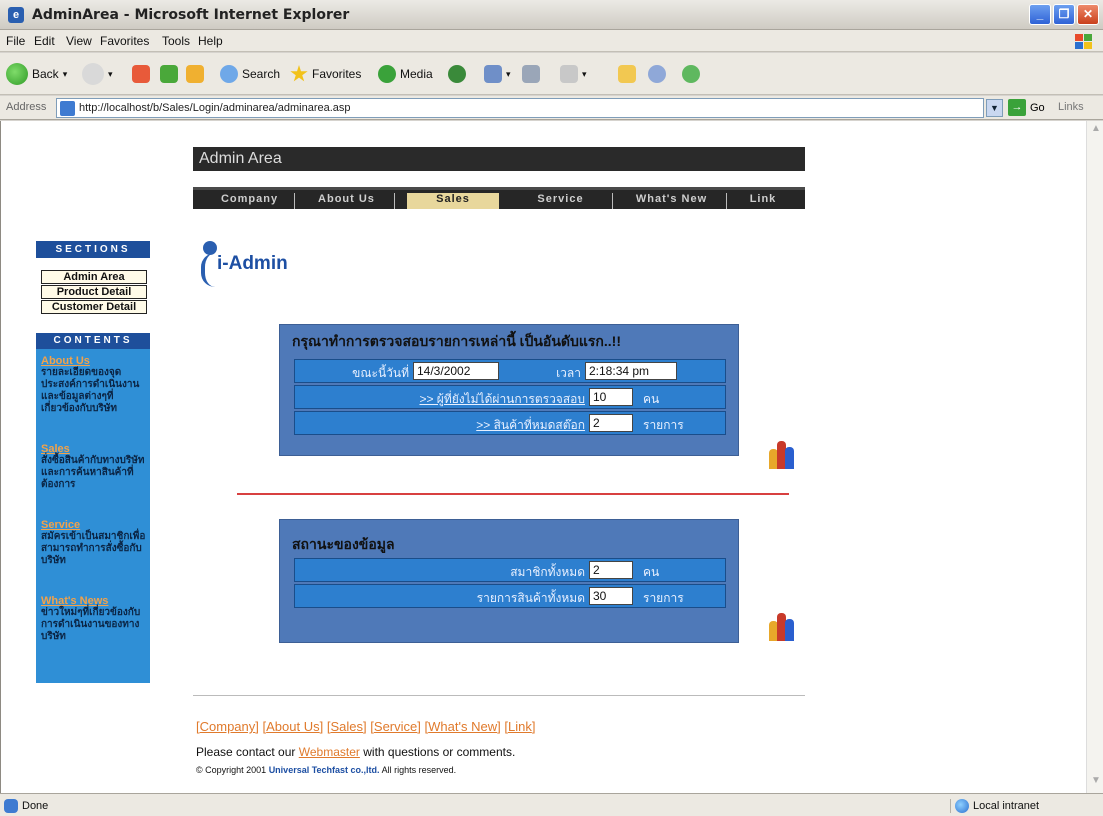 The image size is (1103, 816). Describe the element at coordinates (510, 371) in the screenshot. I see `date-time-row: ขณะนี้วันที่ 14/3/2002 เวลา 2:18:34 pm` at that location.